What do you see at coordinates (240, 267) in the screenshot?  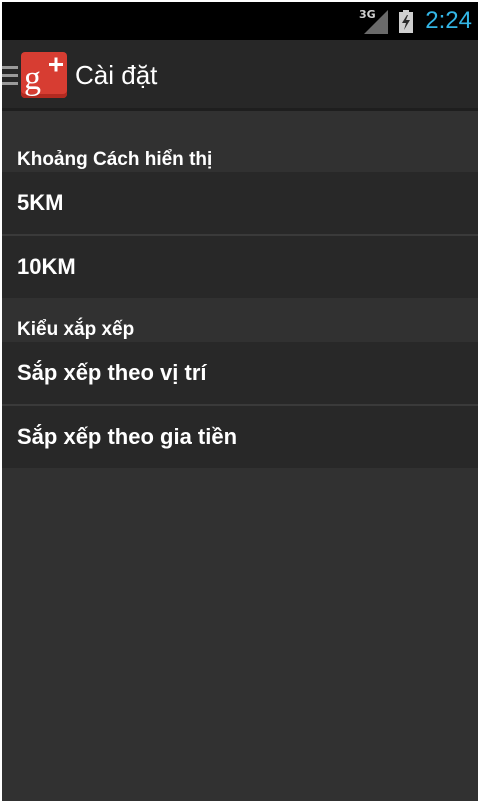 I see `list-item-10km: 10KM` at bounding box center [240, 267].